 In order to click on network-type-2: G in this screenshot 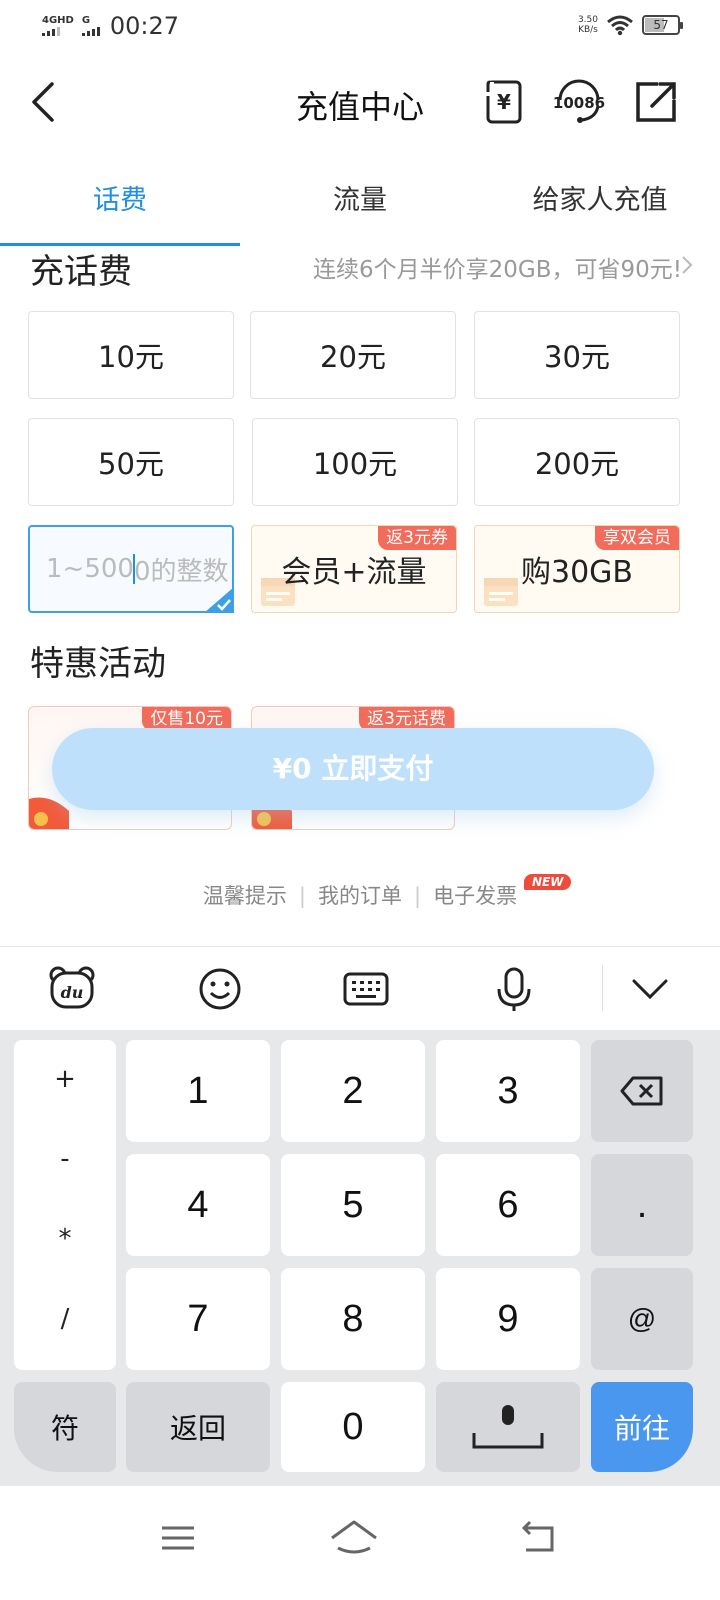, I will do `click(86, 20)`.